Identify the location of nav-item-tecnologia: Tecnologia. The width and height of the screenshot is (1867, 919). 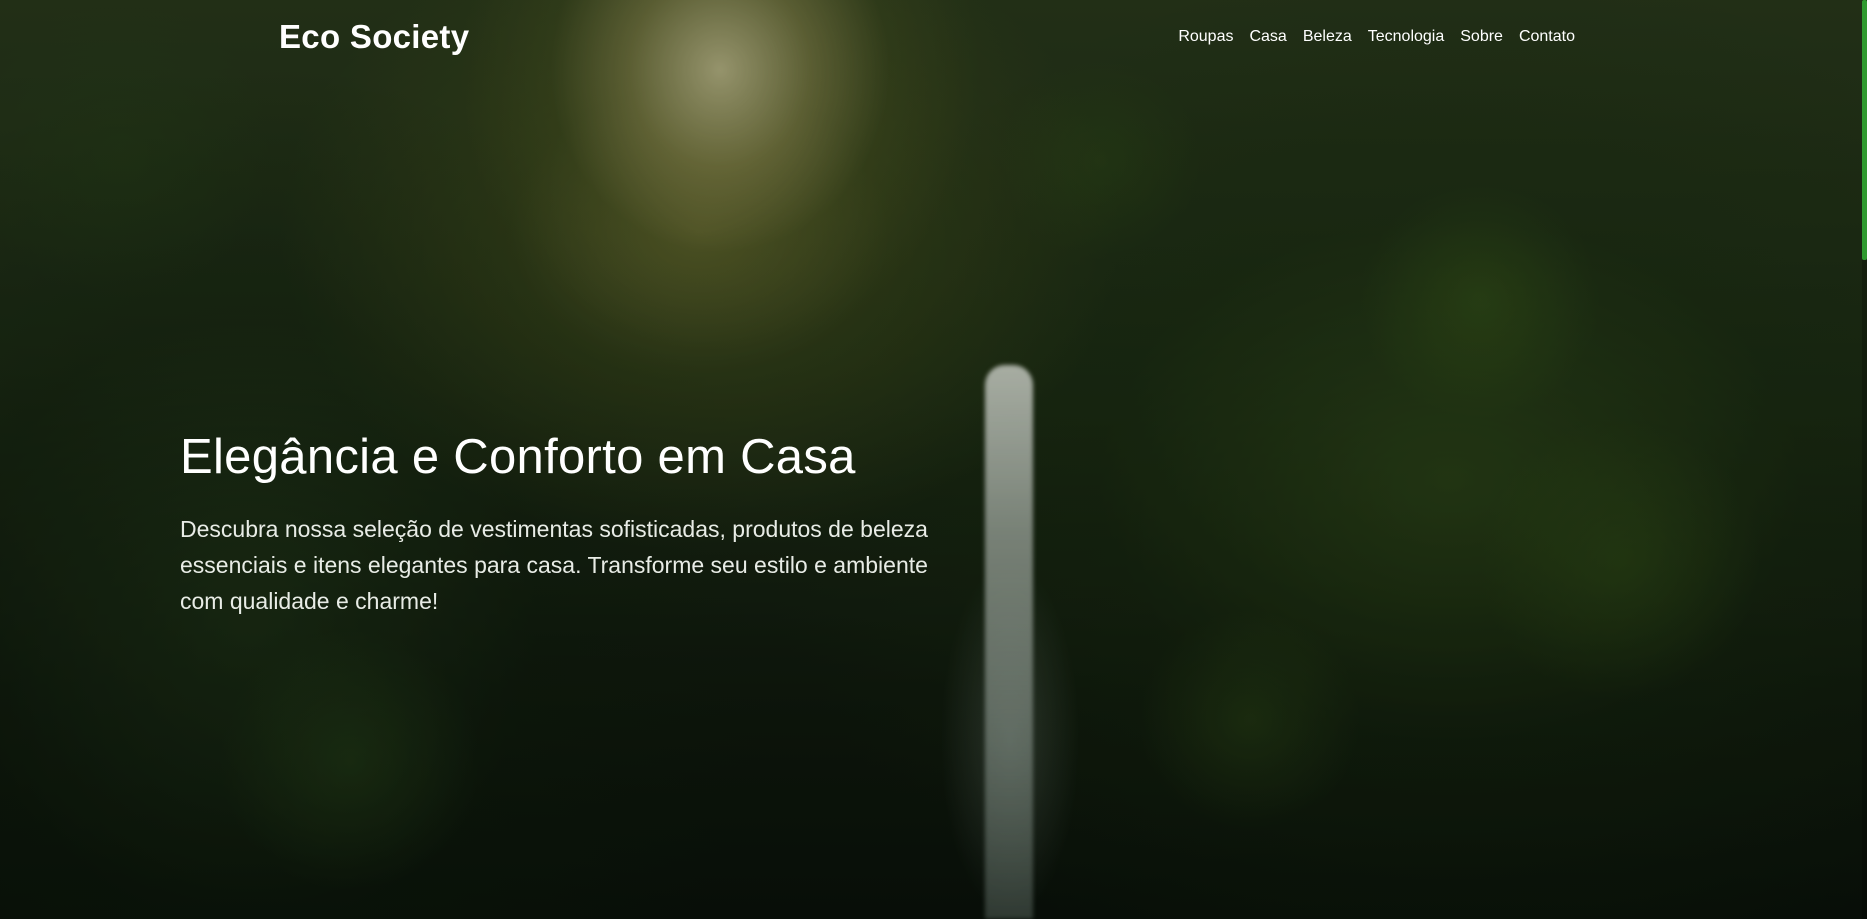
(1406, 37).